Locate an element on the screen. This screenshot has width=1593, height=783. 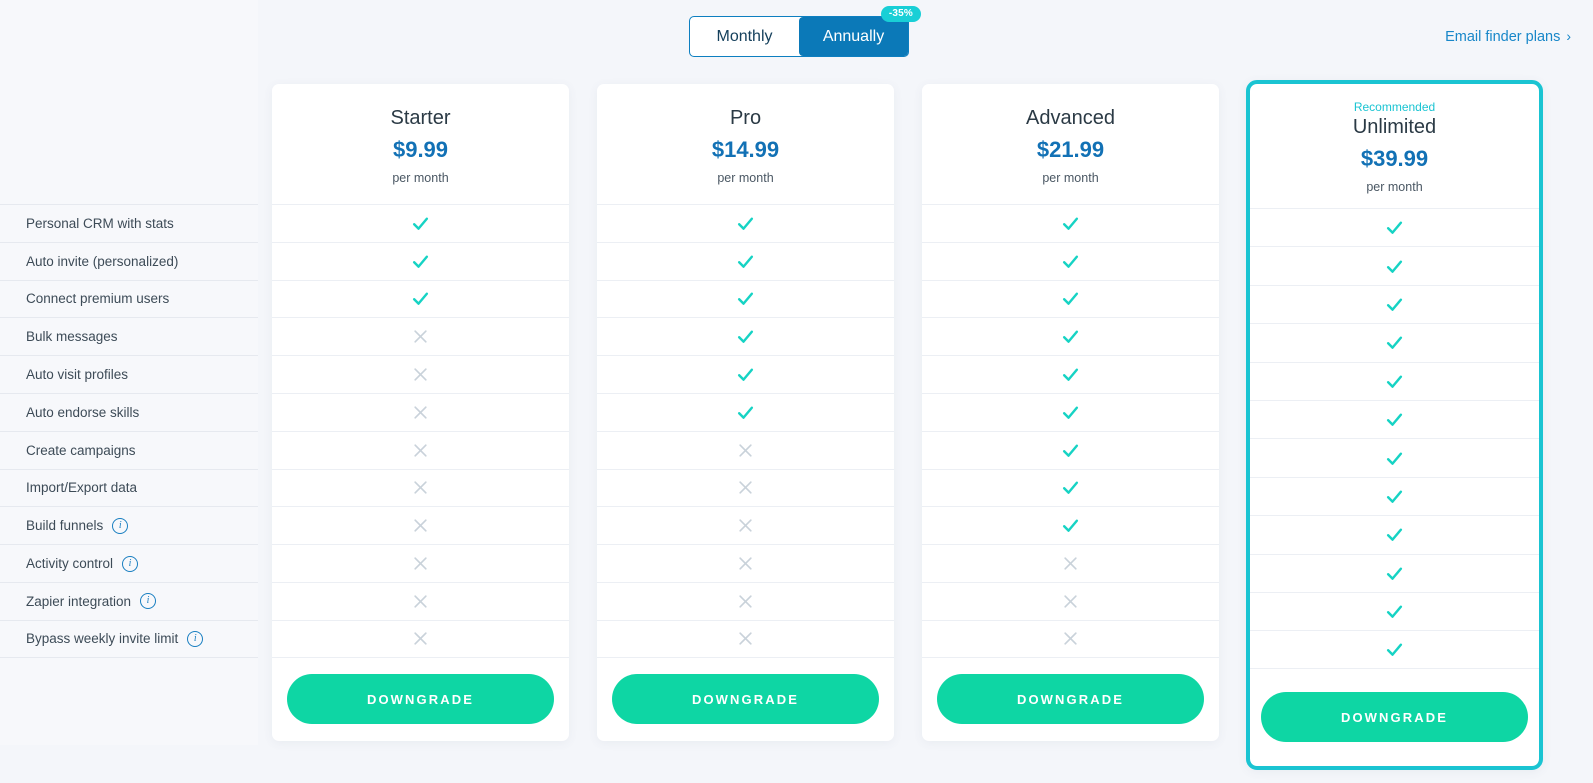
feature-label: Connect premium users is located at coordinates (98, 299).